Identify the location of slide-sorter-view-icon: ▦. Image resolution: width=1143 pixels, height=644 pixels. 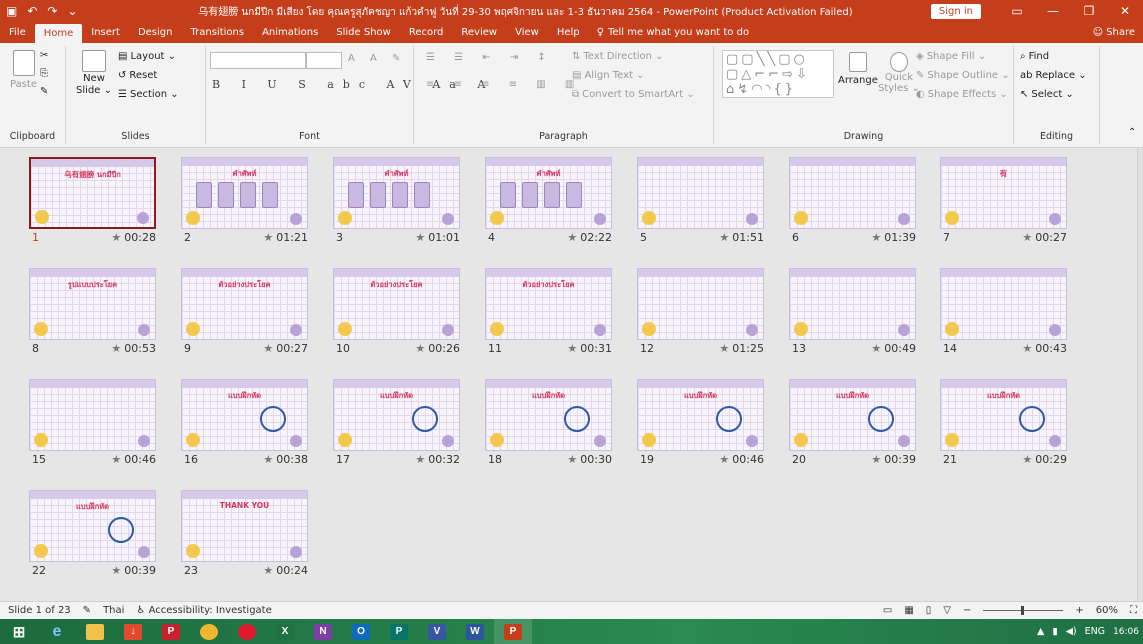
(908, 610).